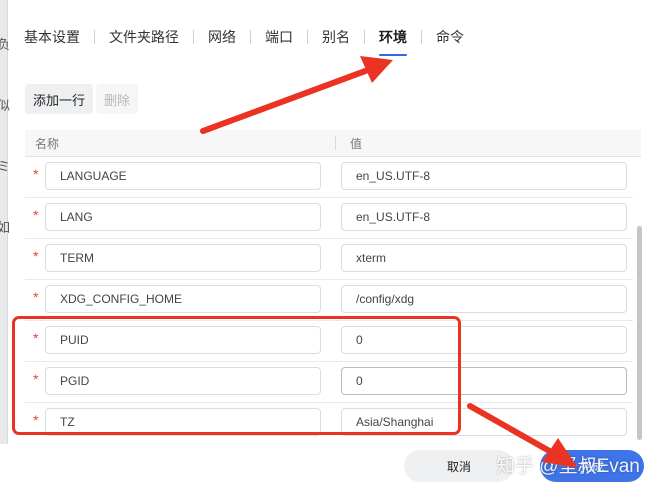  Describe the element at coordinates (183, 299) in the screenshot. I see `env-name-input: XDG_CONFIG_HOME` at that location.